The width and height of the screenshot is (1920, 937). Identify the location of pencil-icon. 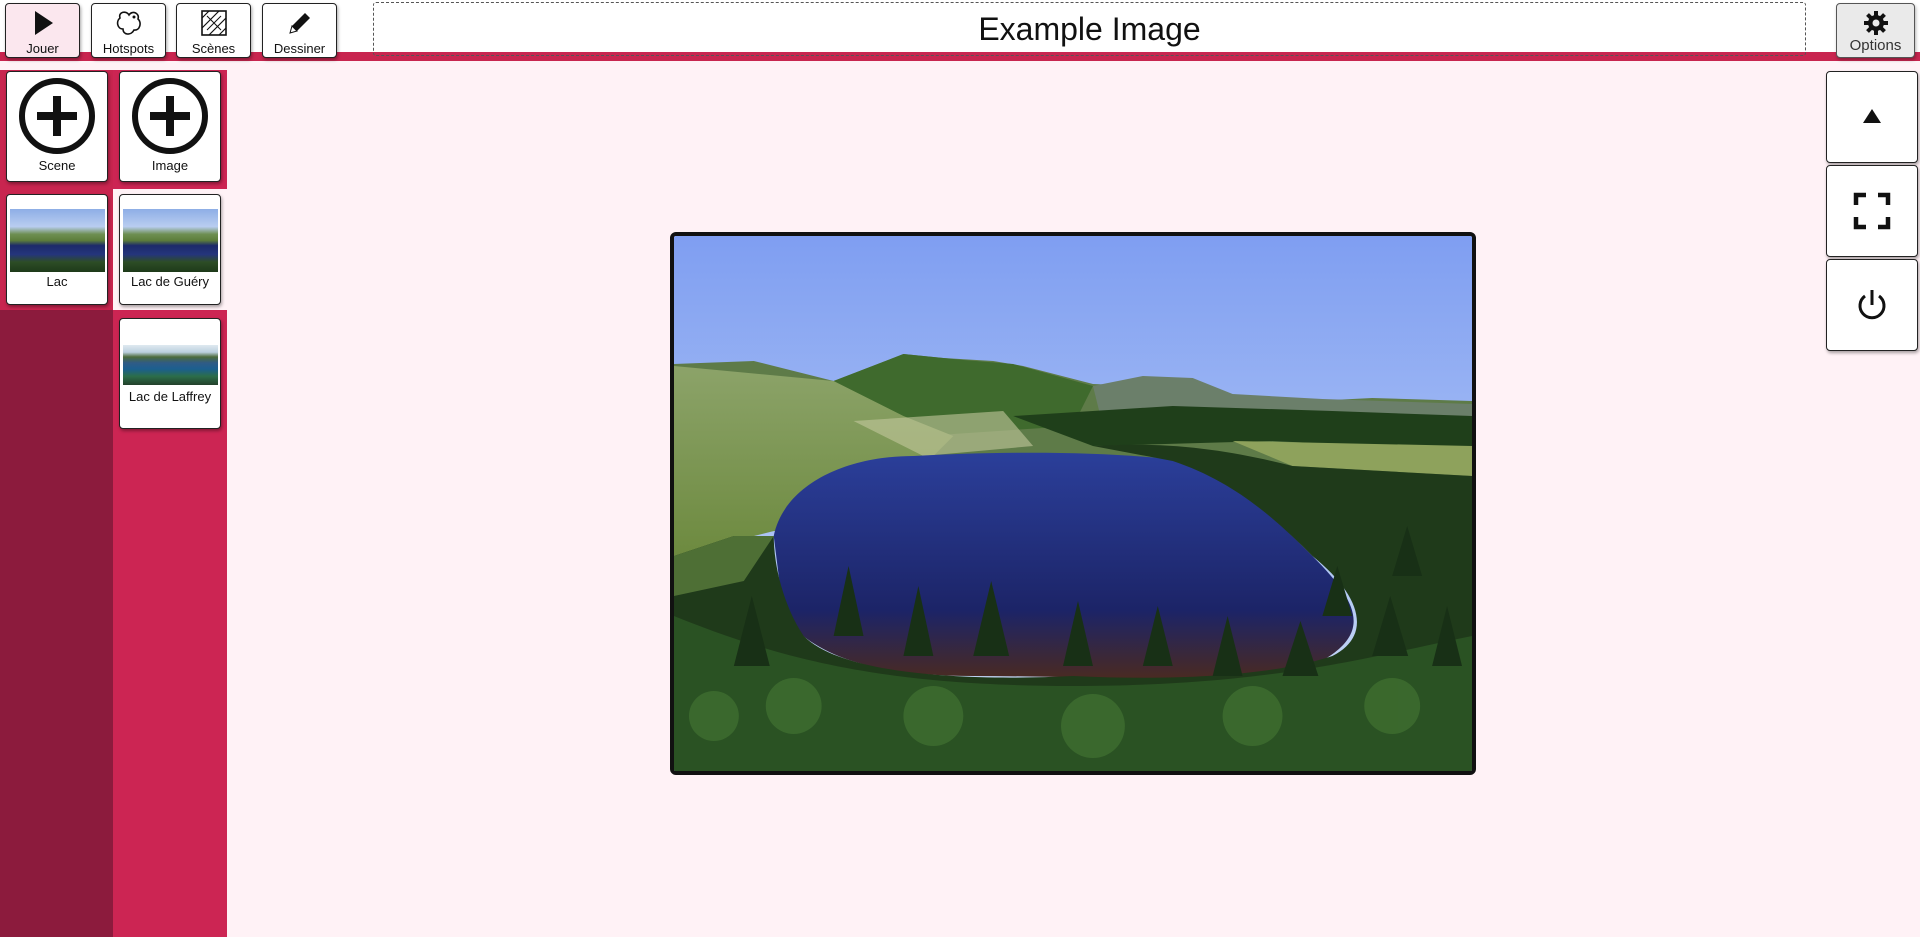
(299, 23).